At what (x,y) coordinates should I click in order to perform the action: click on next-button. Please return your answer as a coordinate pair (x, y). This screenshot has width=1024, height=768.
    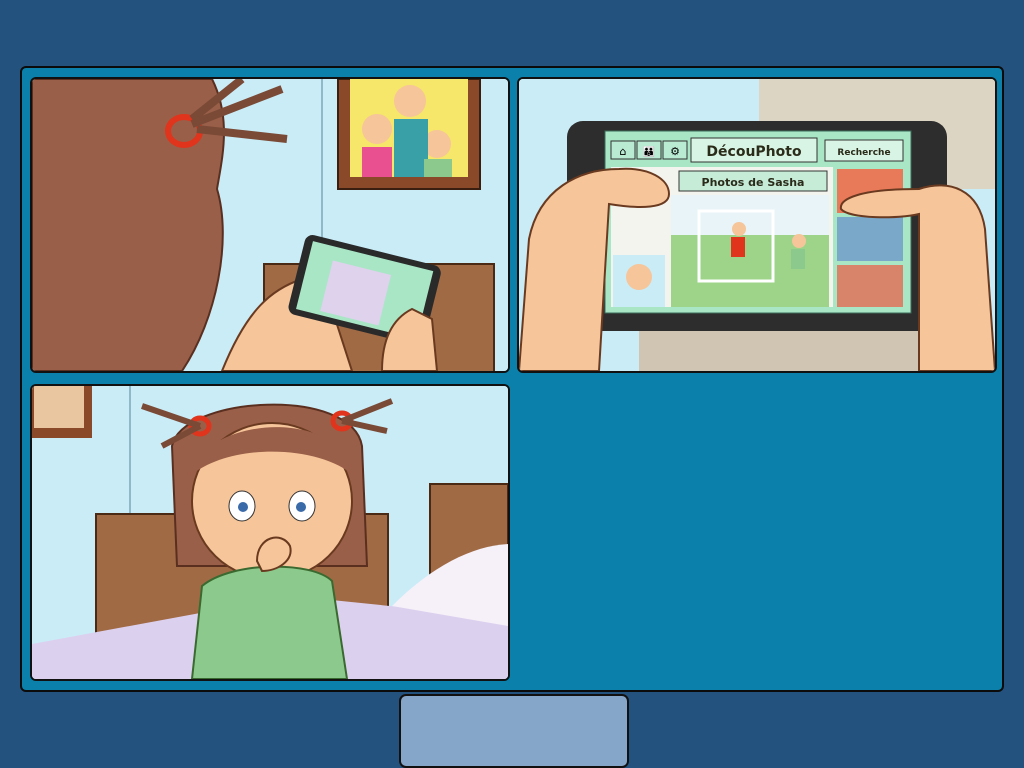
    Looking at the image, I should click on (514, 731).